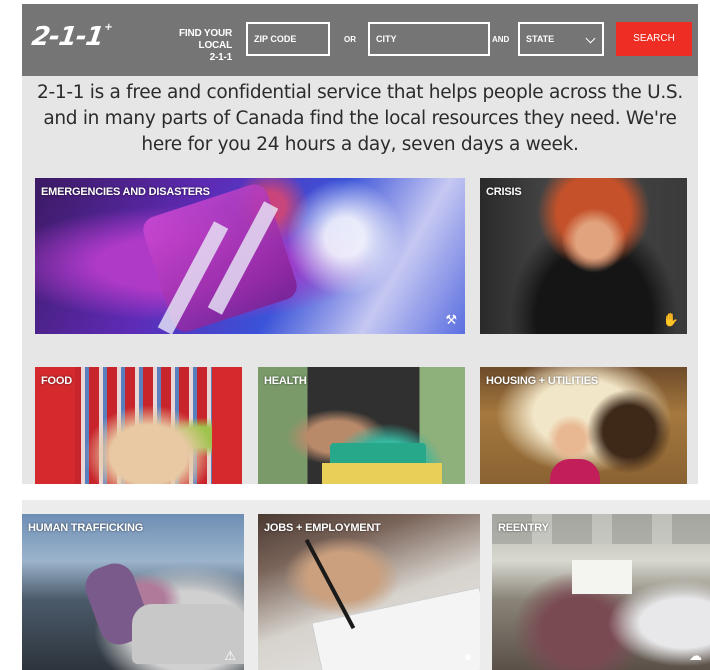 Image resolution: width=710 pixels, height=670 pixels. I want to click on tile-label: FOOD, so click(56, 381).